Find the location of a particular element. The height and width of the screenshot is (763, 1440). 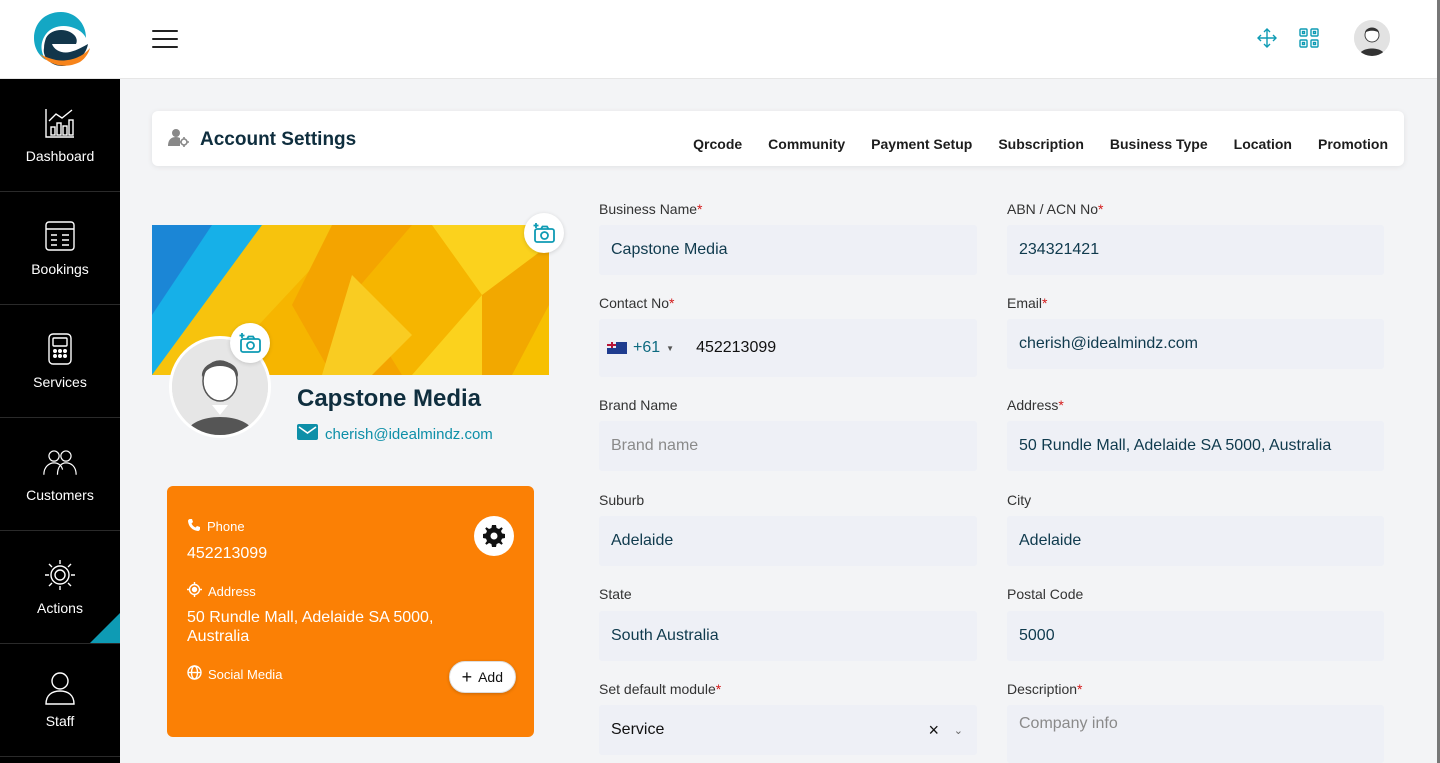

fullscreen-icon is located at coordinates (1267, 38).